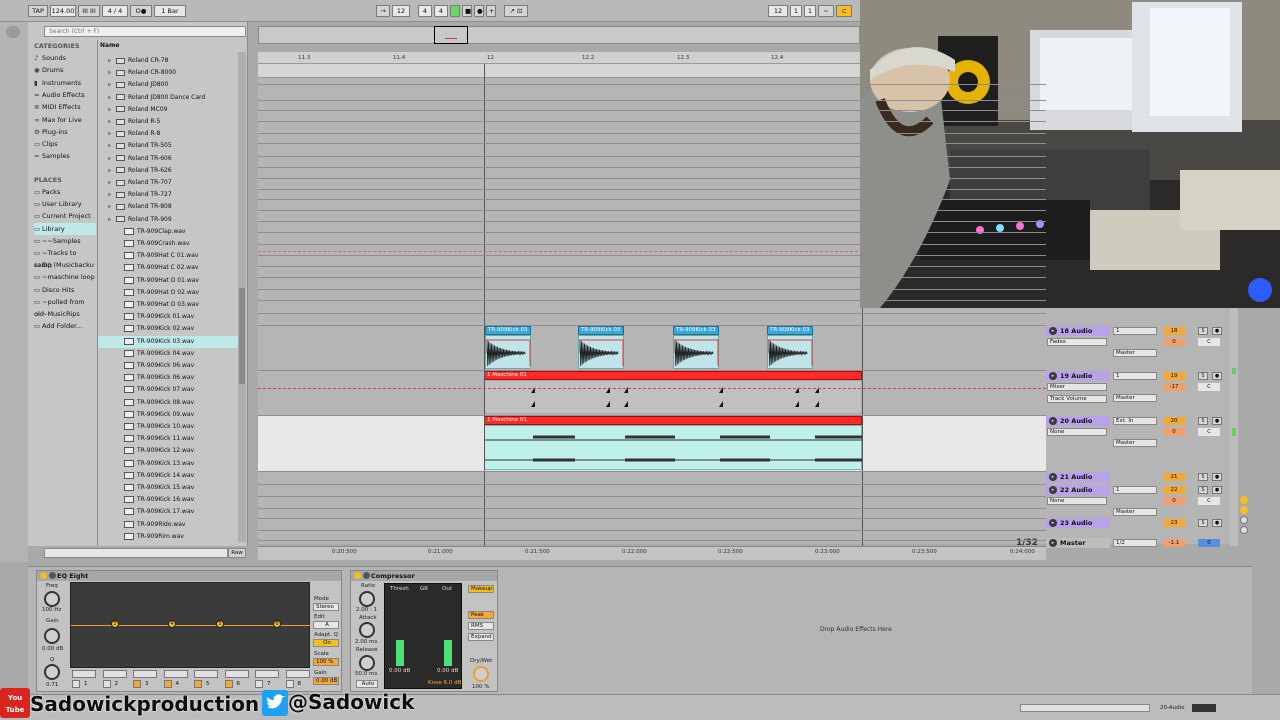 This screenshot has height=720, width=1280. Describe the element at coordinates (862, 424) in the screenshot. I see `loop-end-marker` at that location.